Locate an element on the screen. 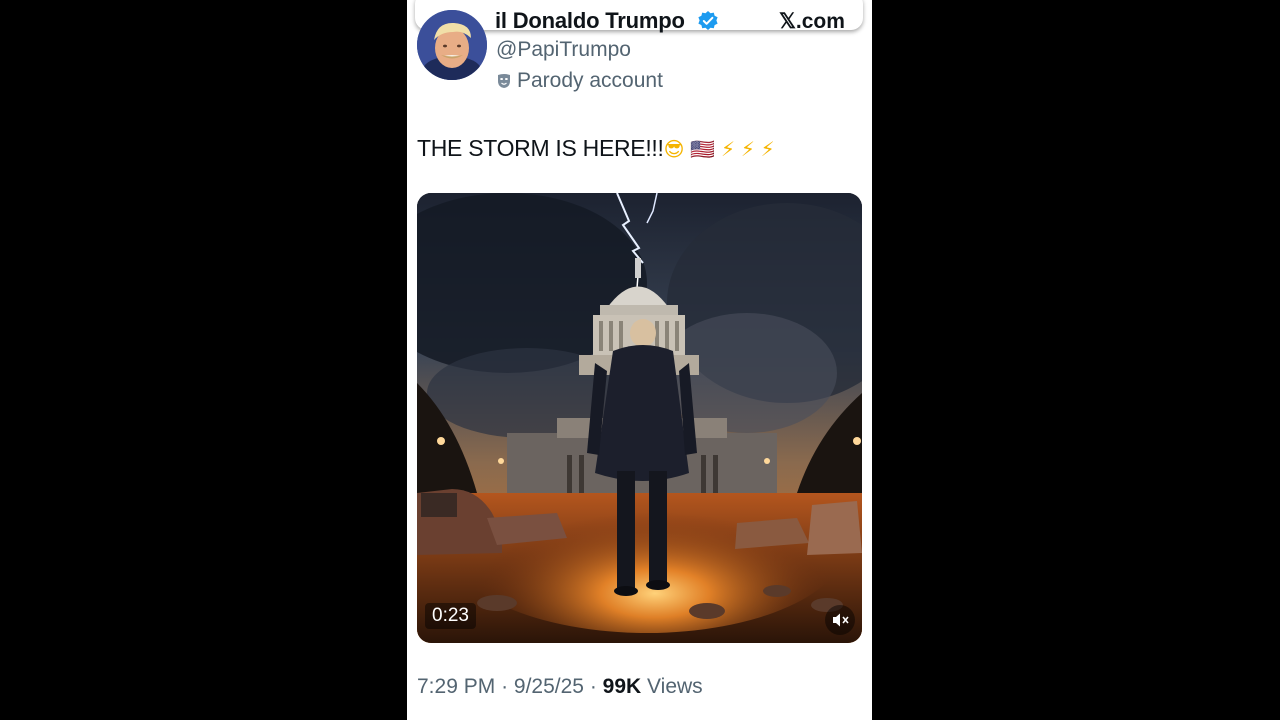 The image size is (1280, 720). views-count: 99K is located at coordinates (622, 686).